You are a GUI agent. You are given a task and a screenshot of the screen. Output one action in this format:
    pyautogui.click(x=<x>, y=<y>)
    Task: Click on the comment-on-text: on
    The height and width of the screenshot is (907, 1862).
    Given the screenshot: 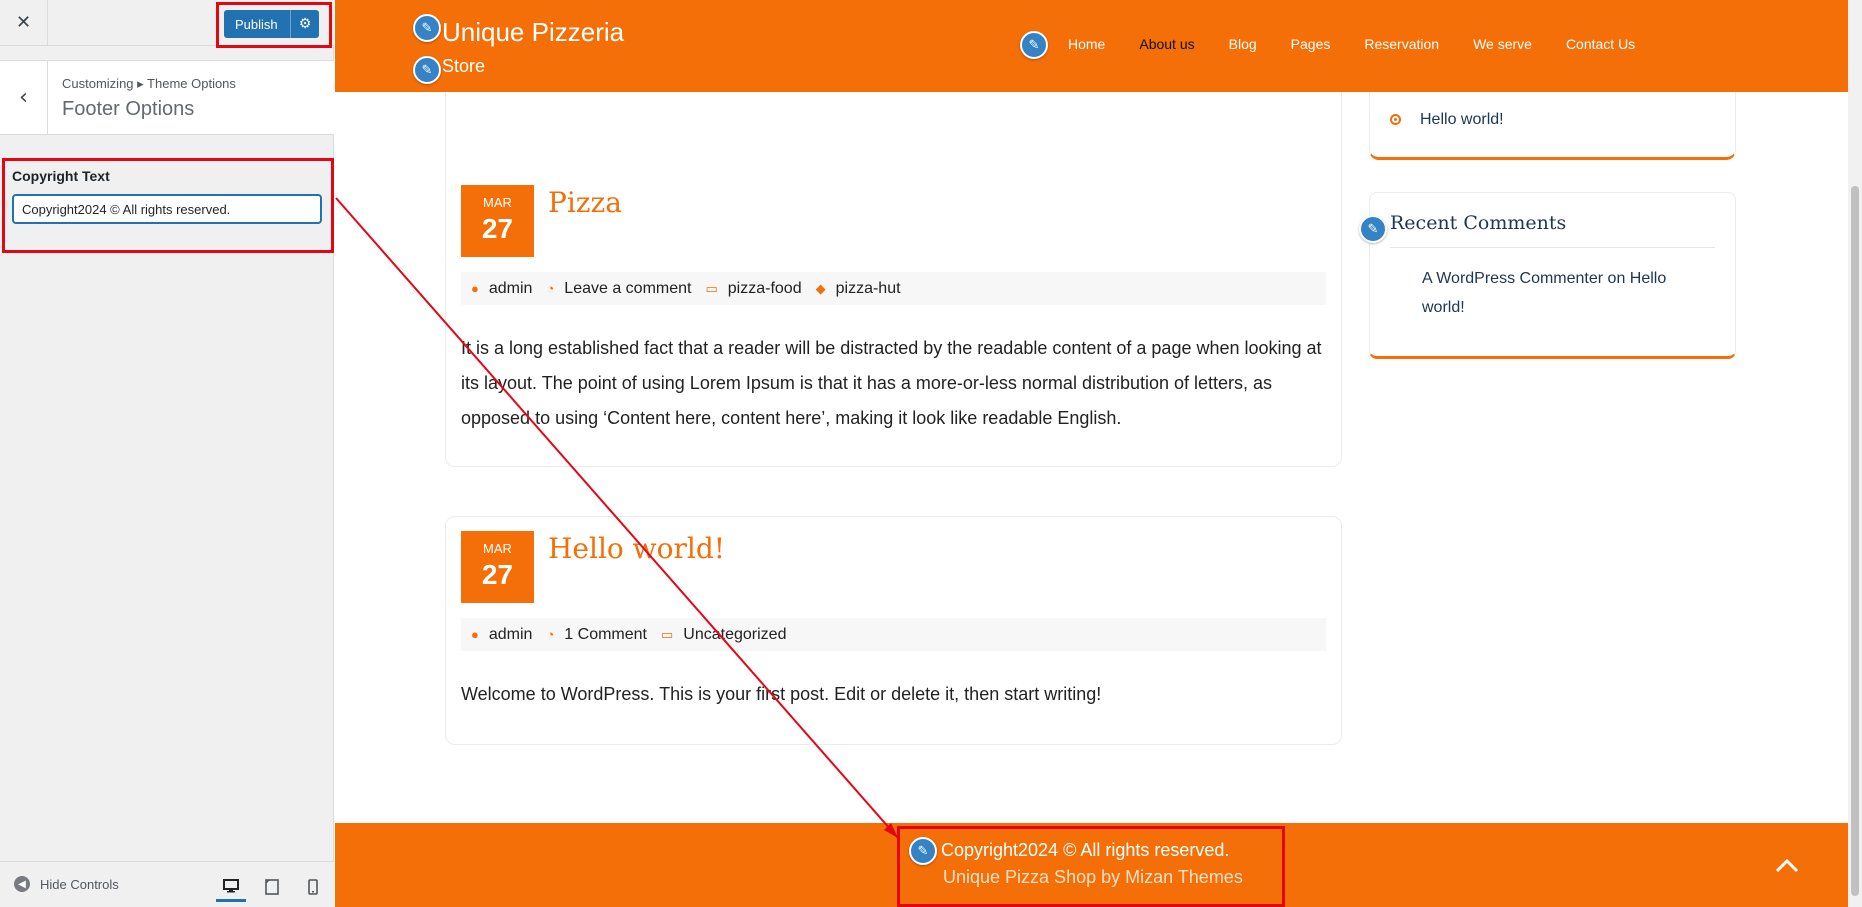 What is the action you would take?
    pyautogui.click(x=1616, y=278)
    